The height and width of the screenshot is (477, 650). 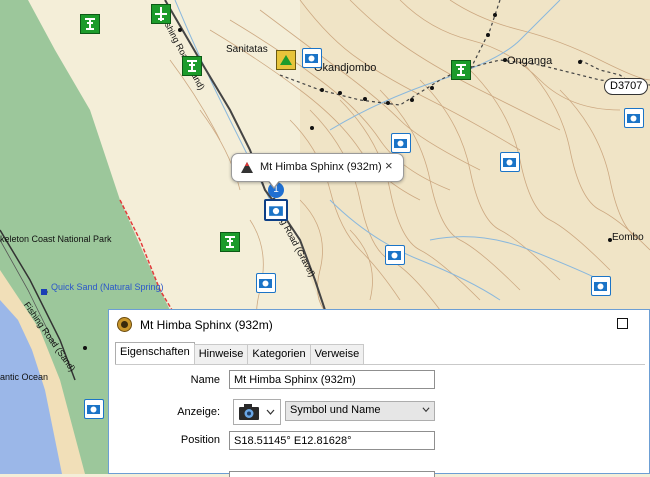 What do you see at coordinates (44, 292) in the screenshot?
I see `spring-icon` at bounding box center [44, 292].